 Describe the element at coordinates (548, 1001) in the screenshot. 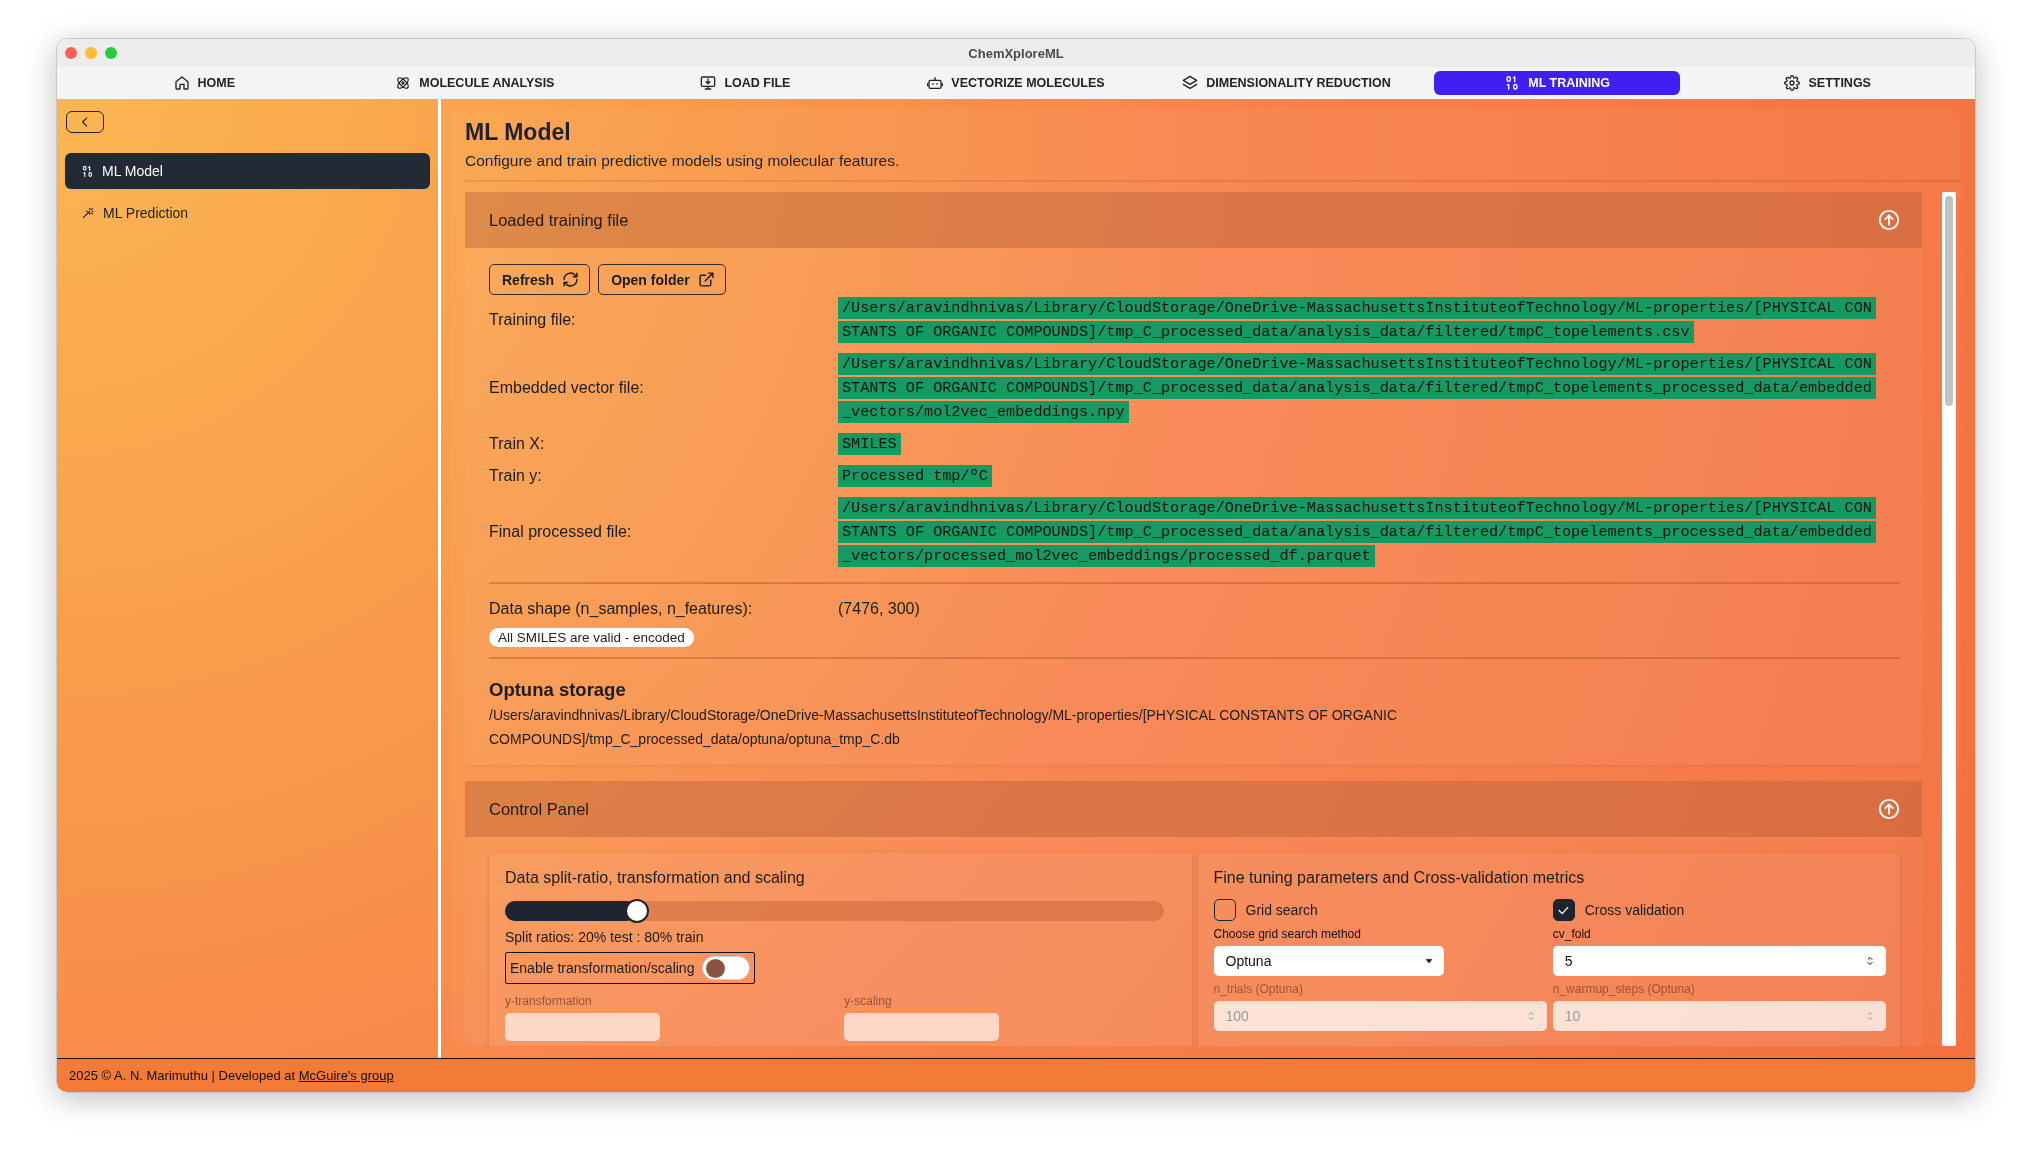

I see `field-label: y-transformation` at that location.